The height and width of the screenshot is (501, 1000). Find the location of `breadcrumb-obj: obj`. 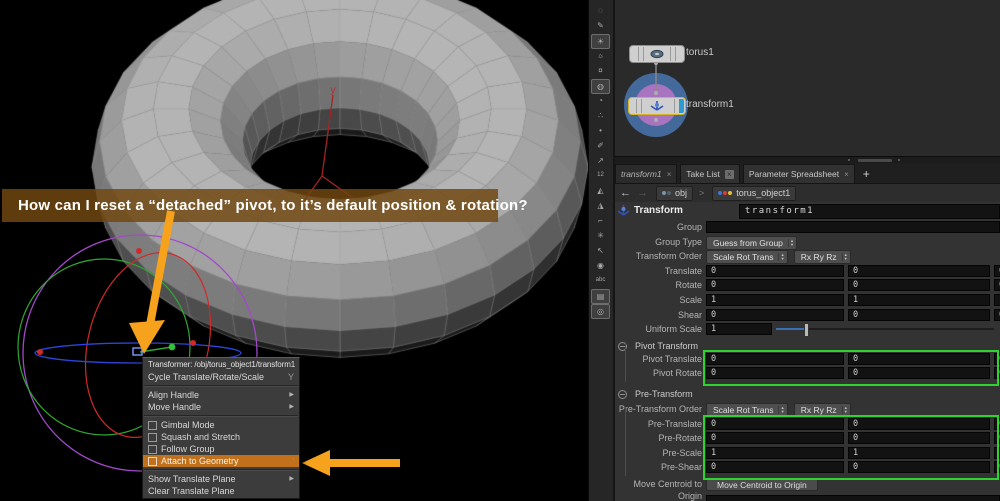

breadcrumb-obj: obj is located at coordinates (675, 193).